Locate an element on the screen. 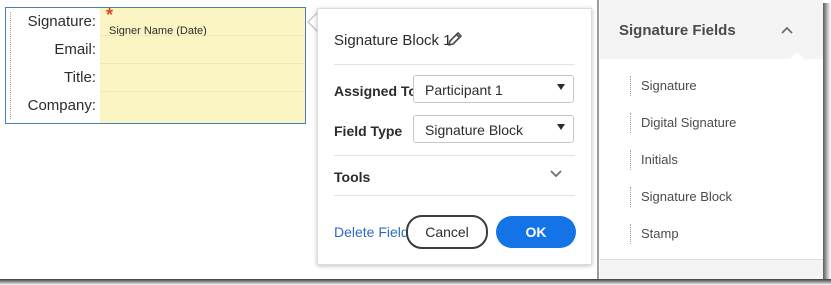 This screenshot has height=285, width=831. header-notch is located at coordinates (797, 55).